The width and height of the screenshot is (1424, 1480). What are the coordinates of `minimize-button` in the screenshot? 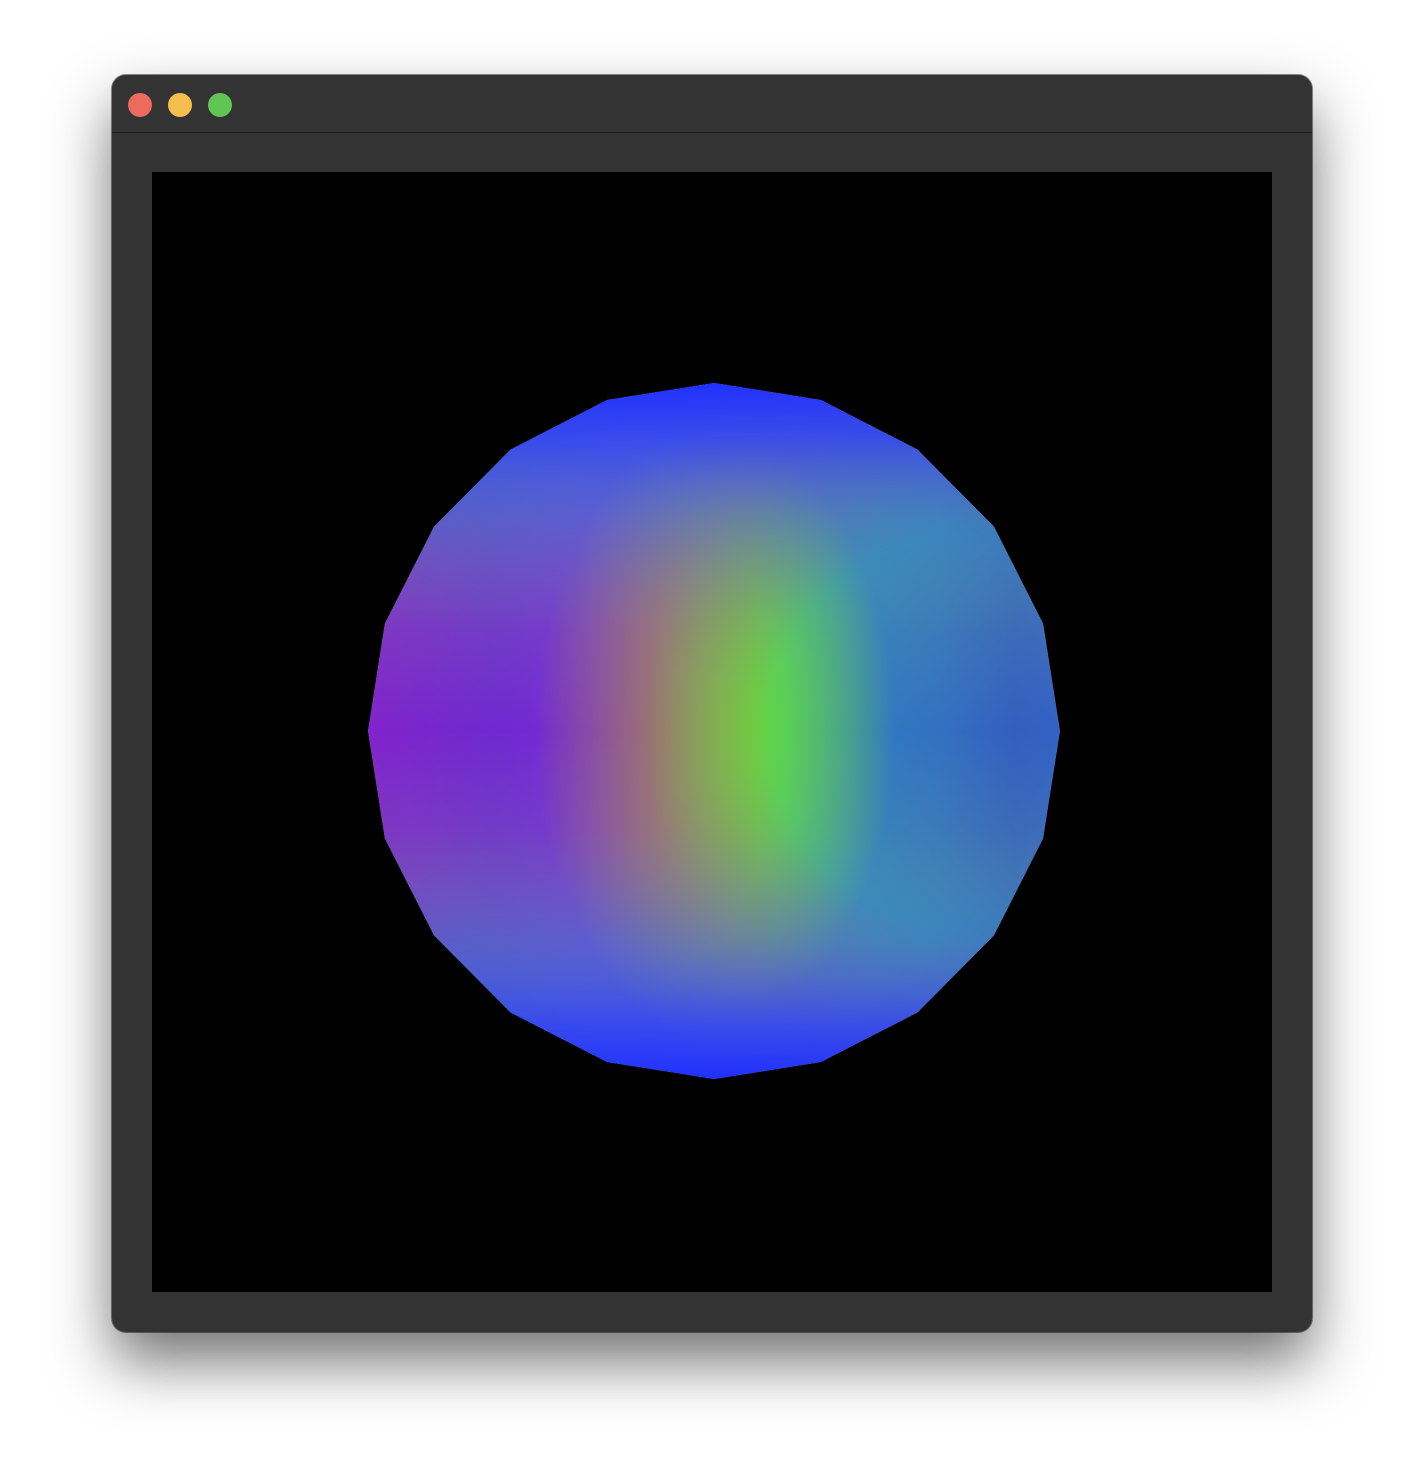 It's located at (180, 105).